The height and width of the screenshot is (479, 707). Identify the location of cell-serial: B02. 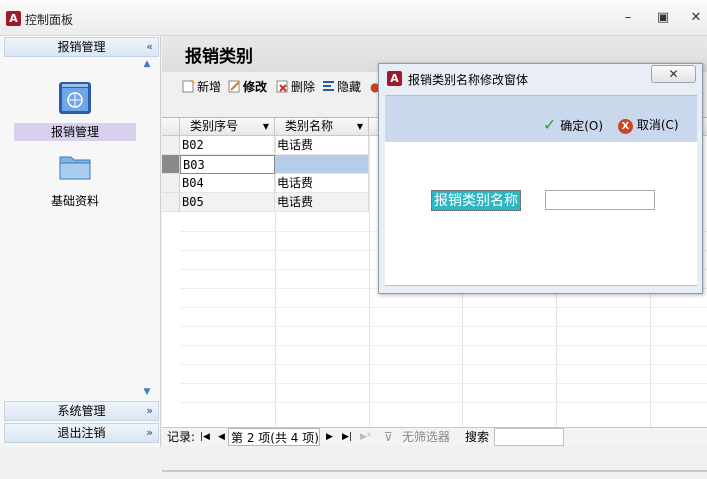
(227, 145).